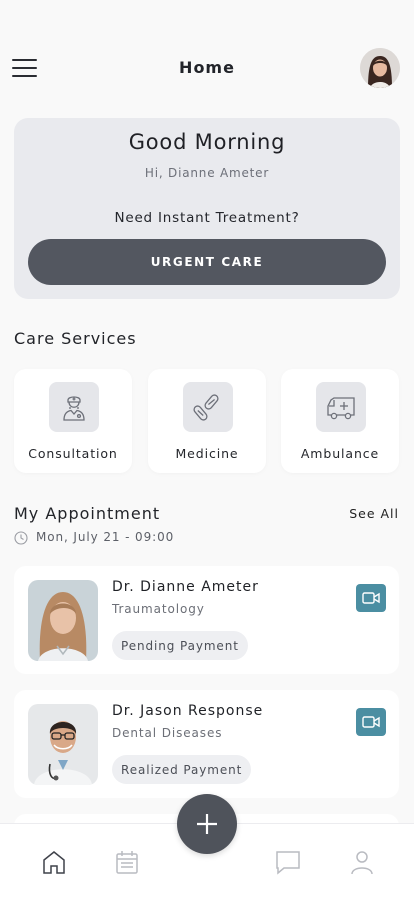 This screenshot has height=897, width=414. Describe the element at coordinates (180, 645) in the screenshot. I see `payment-status-badge: Pending Payment` at that location.